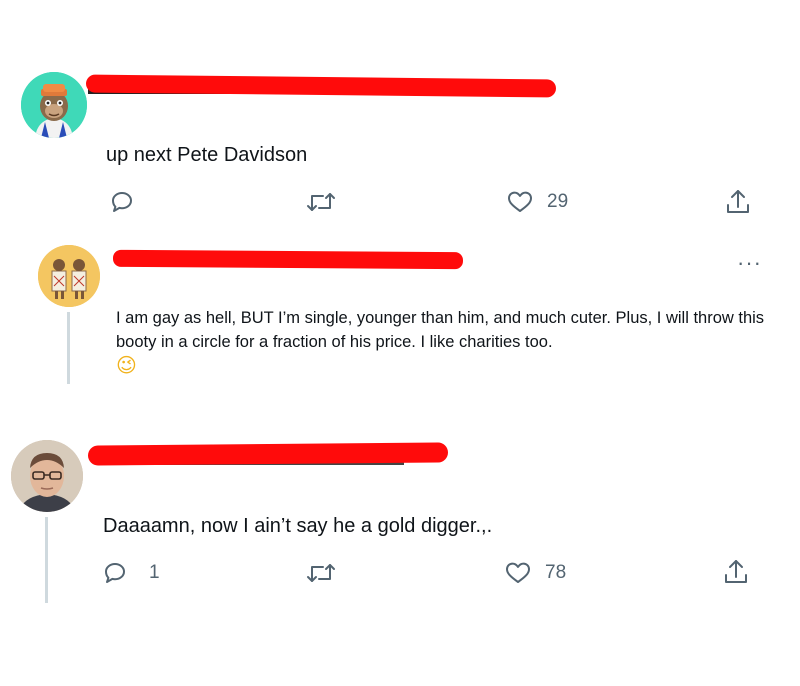 Image resolution: width=800 pixels, height=686 pixels. I want to click on man-avatar, so click(47, 476).